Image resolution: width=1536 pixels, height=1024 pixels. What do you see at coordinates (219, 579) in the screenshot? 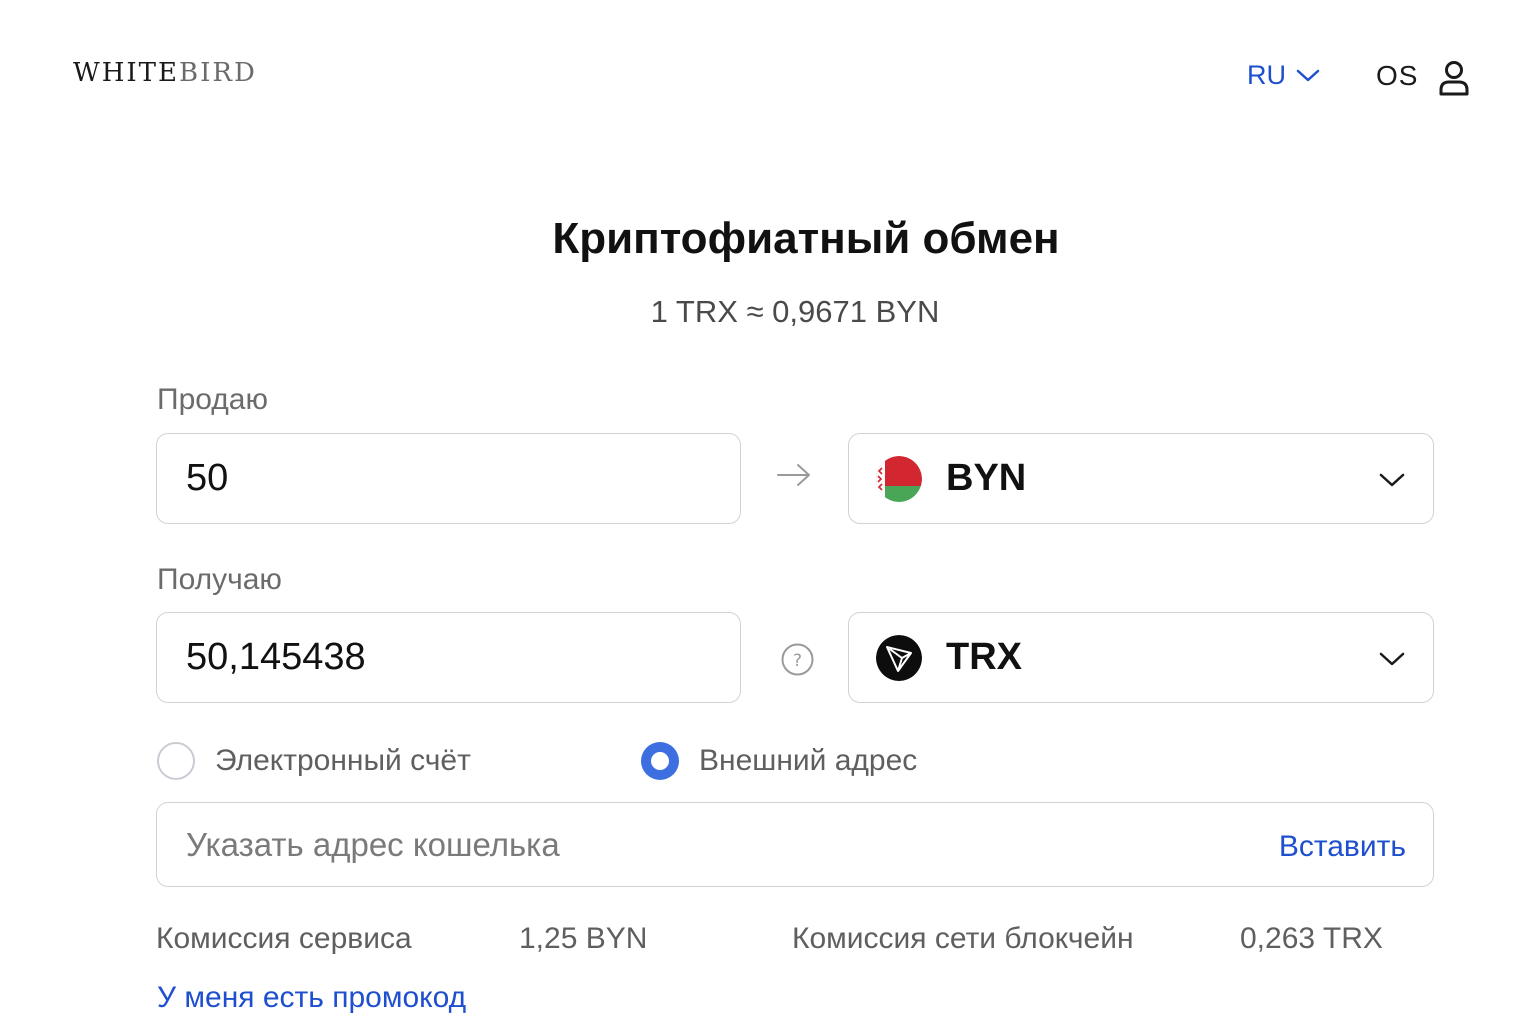
I see `receive-label: Получаю` at bounding box center [219, 579].